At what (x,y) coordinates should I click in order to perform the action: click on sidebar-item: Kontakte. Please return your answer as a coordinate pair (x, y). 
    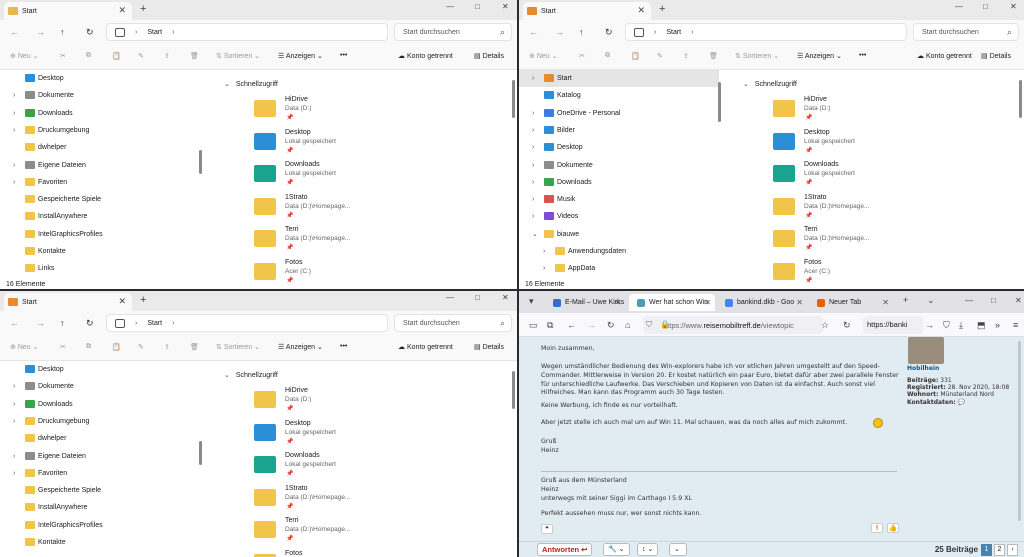
    Looking at the image, I should click on (100, 251).